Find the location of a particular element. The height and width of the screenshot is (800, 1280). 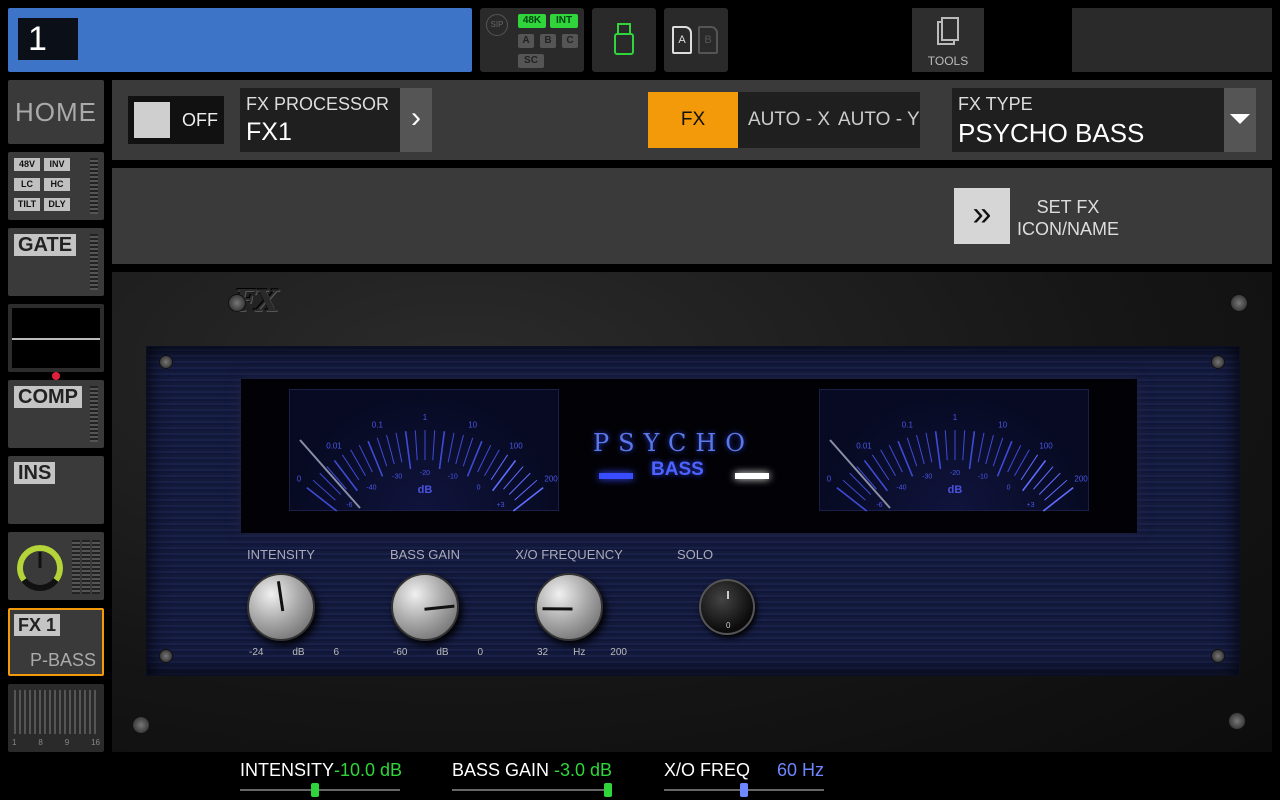

param-intensity-name: INTENSITY is located at coordinates (287, 770).